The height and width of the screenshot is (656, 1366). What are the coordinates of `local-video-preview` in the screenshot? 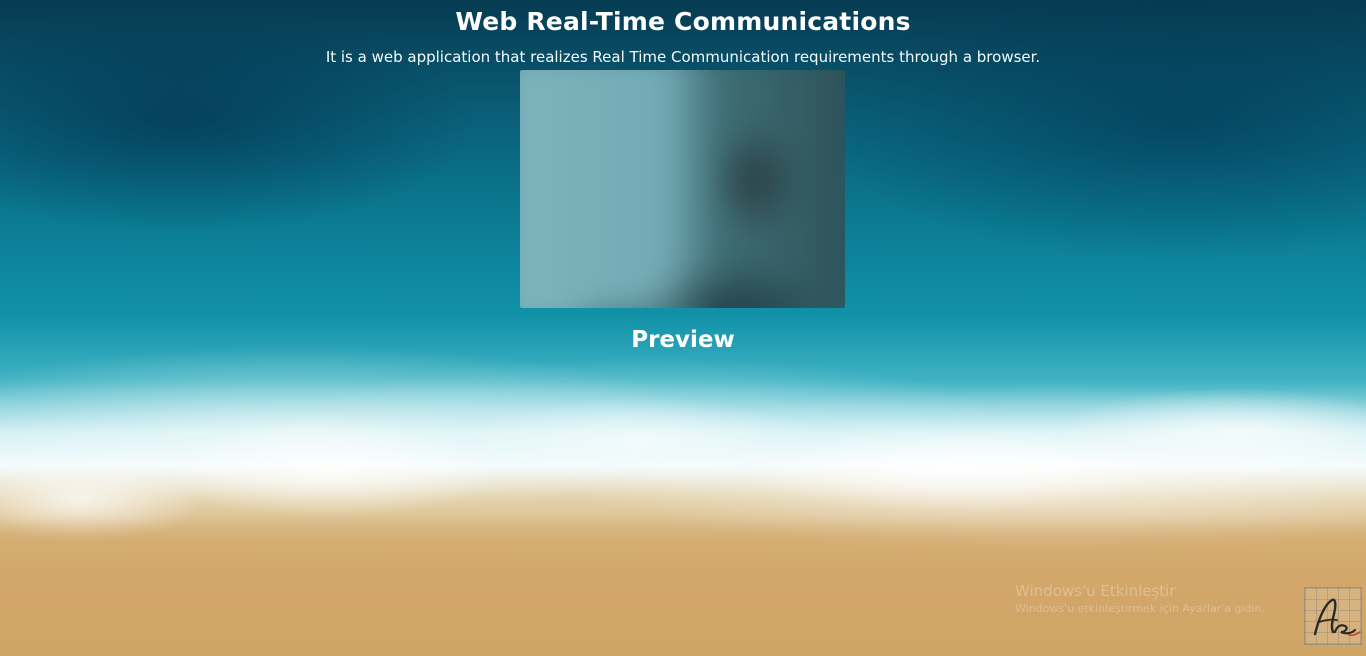 It's located at (682, 189).